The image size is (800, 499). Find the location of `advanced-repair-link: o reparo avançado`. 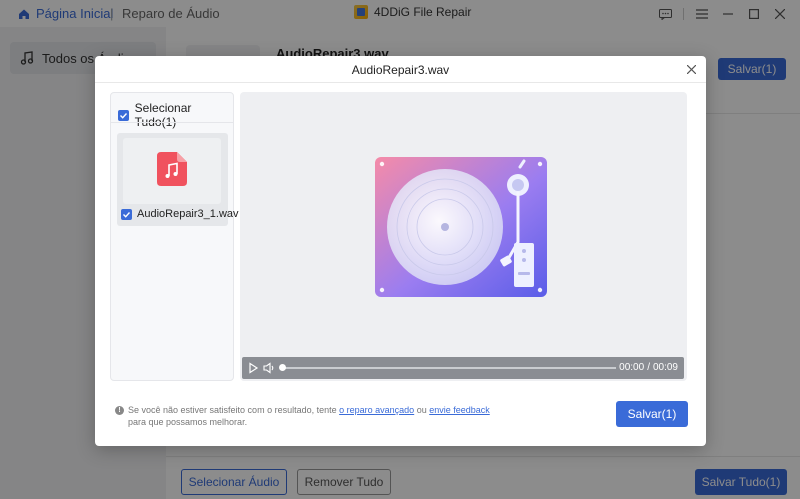

advanced-repair-link: o reparo avançado is located at coordinates (376, 410).